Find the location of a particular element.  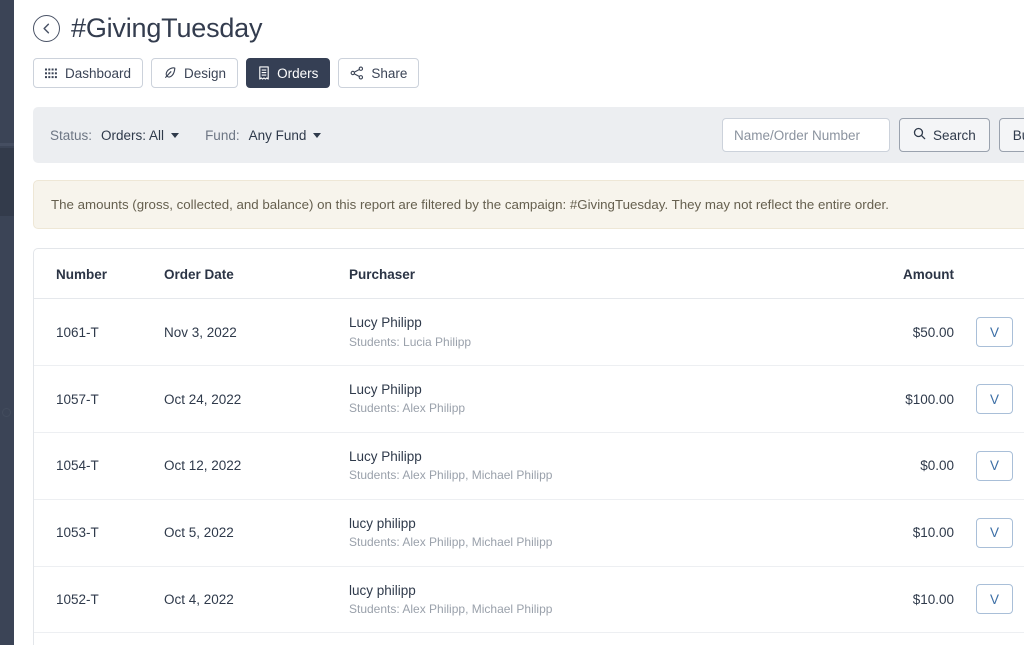

fund-filter-value: Any Fund is located at coordinates (277, 135).